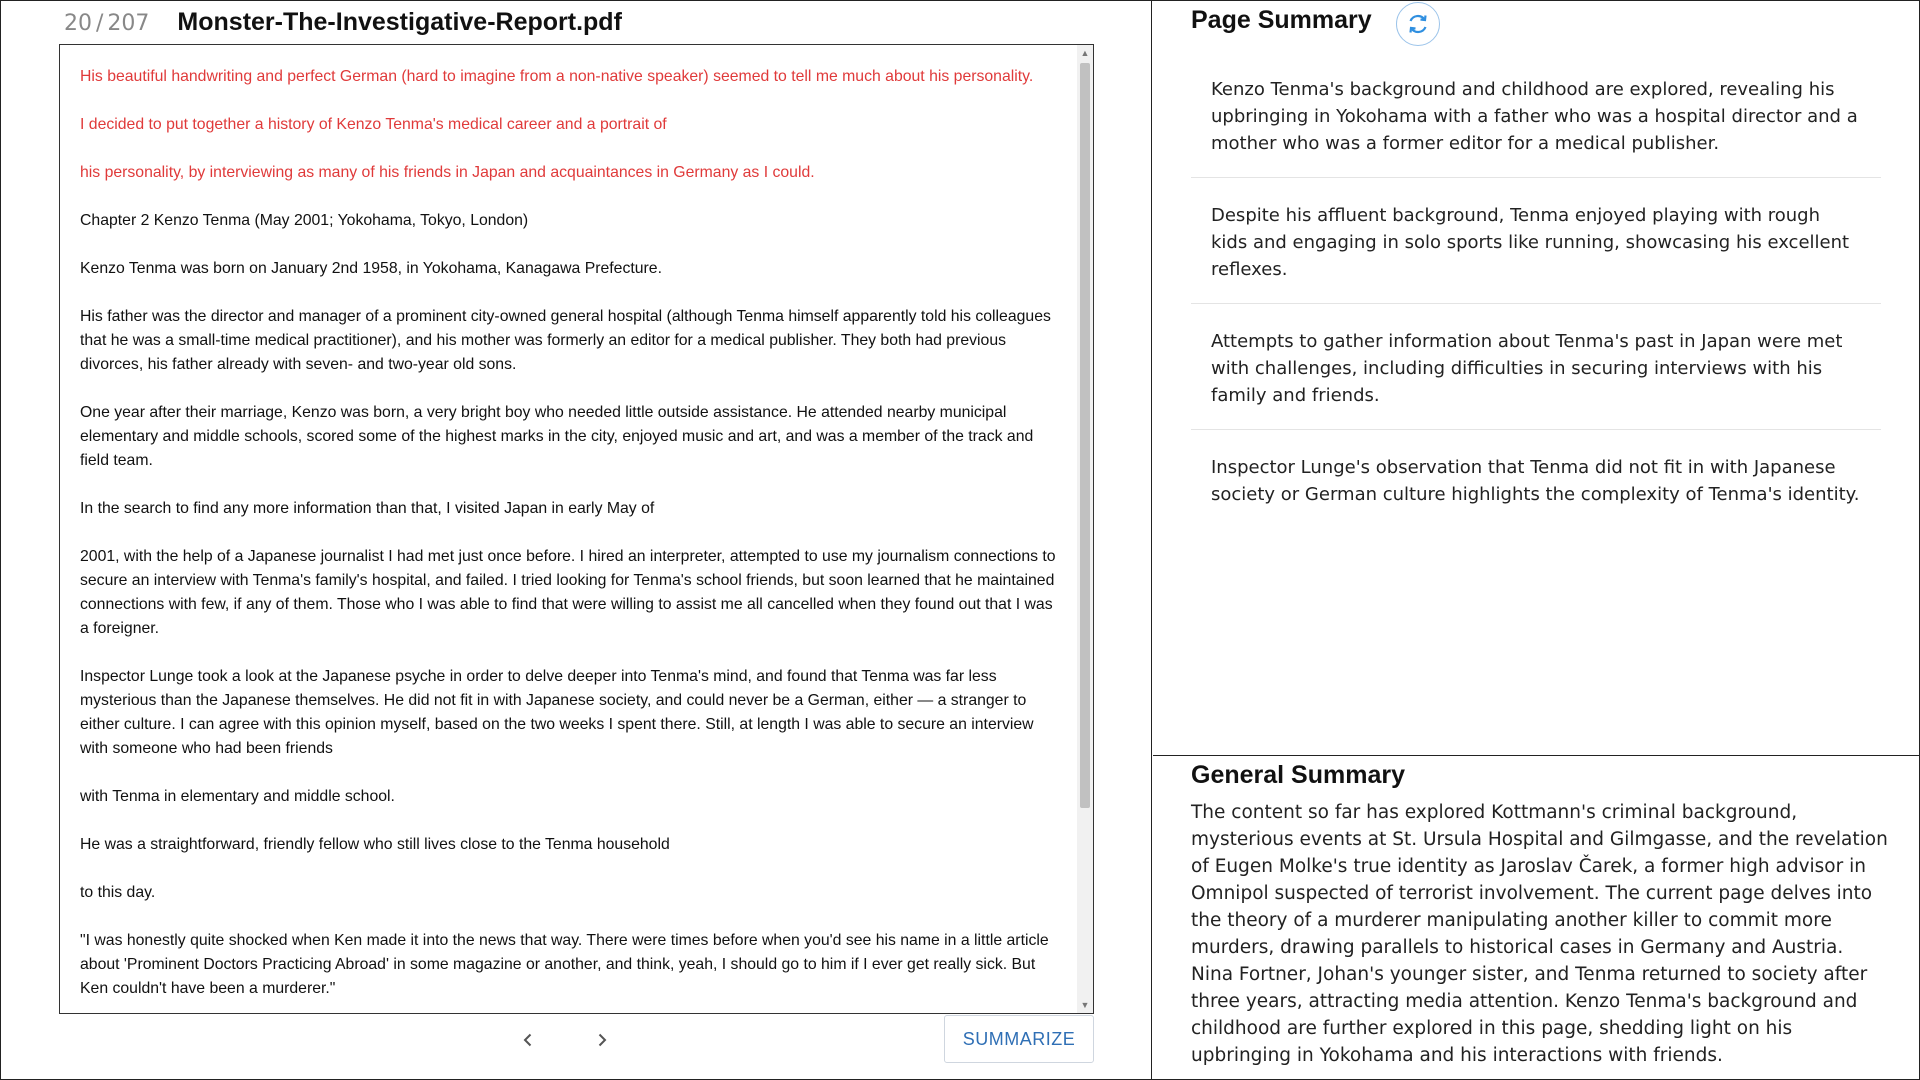 This screenshot has width=1920, height=1080. What do you see at coordinates (1298, 775) in the screenshot?
I see `general-summary-title: General Summary` at bounding box center [1298, 775].